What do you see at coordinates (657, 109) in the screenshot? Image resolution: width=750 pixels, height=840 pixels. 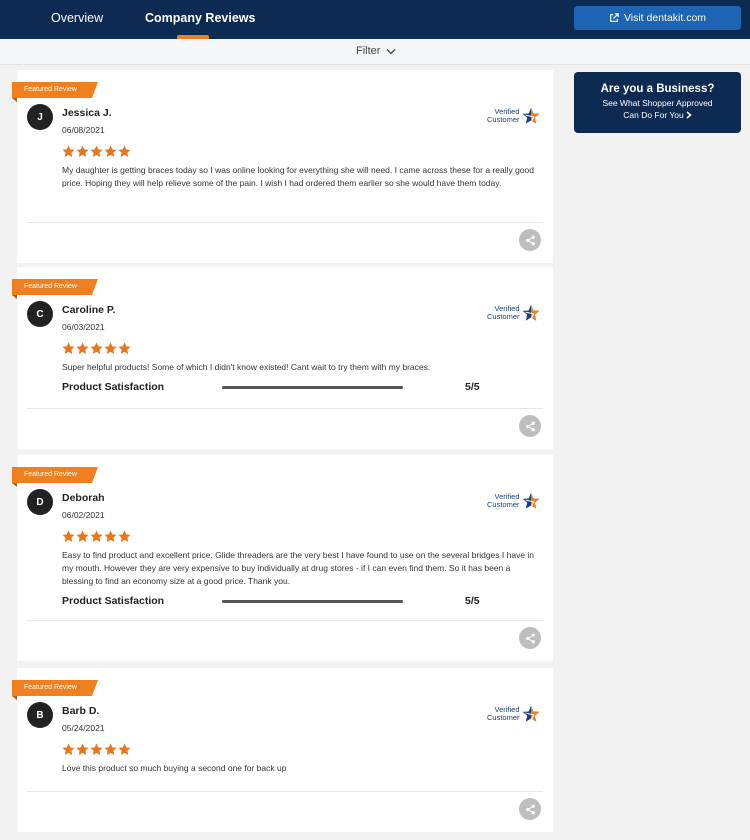 I see `promo-subtitle: See What Shopper Approved Can Do For You` at bounding box center [657, 109].